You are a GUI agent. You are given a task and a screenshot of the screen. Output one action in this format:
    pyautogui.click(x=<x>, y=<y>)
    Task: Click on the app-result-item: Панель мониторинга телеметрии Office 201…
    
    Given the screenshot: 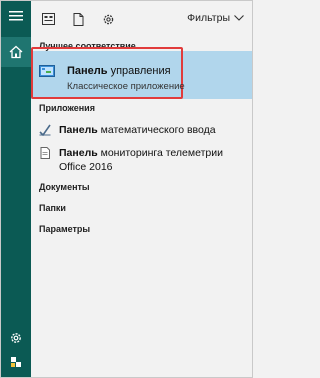 What is the action you would take?
    pyautogui.click(x=143, y=161)
    